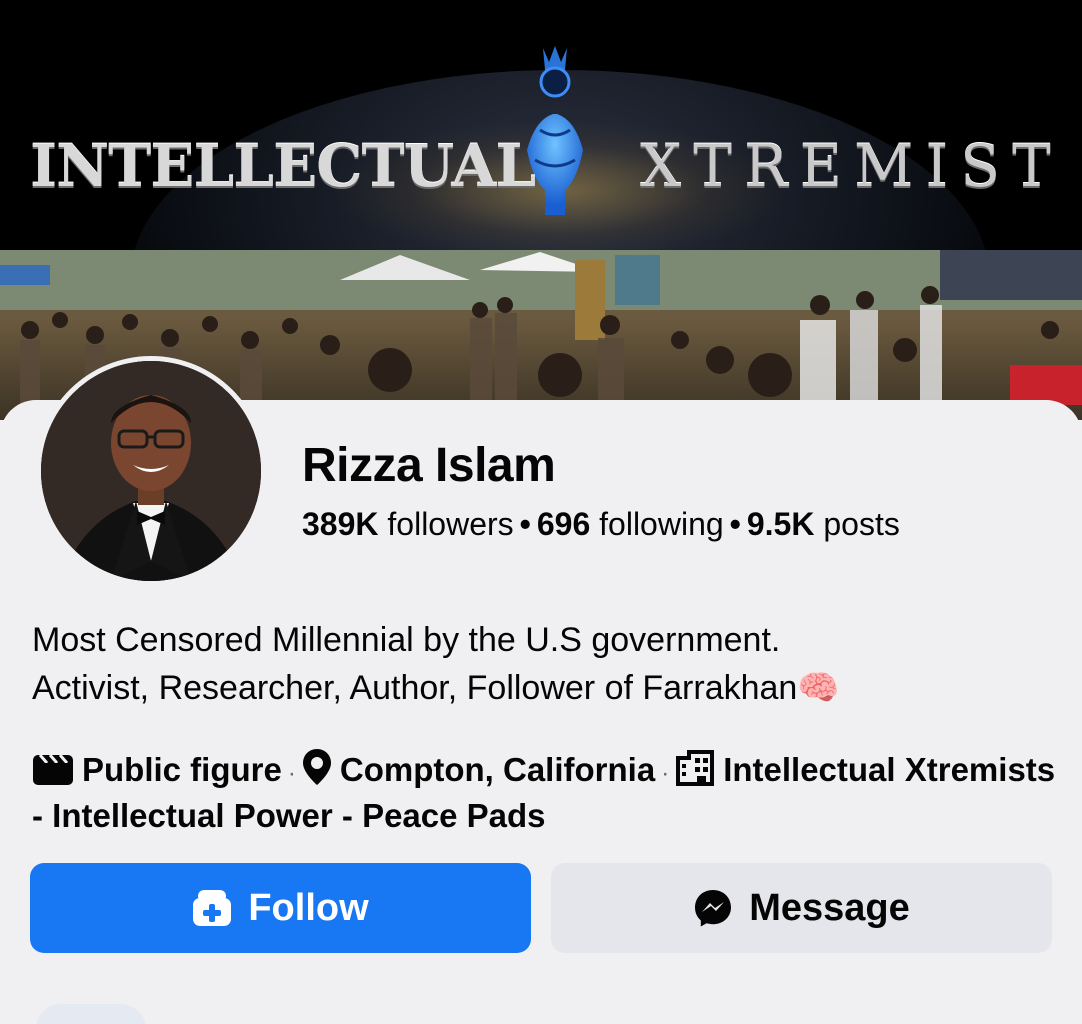 This screenshot has width=1082, height=1024. I want to click on messenger-icon, so click(713, 908).